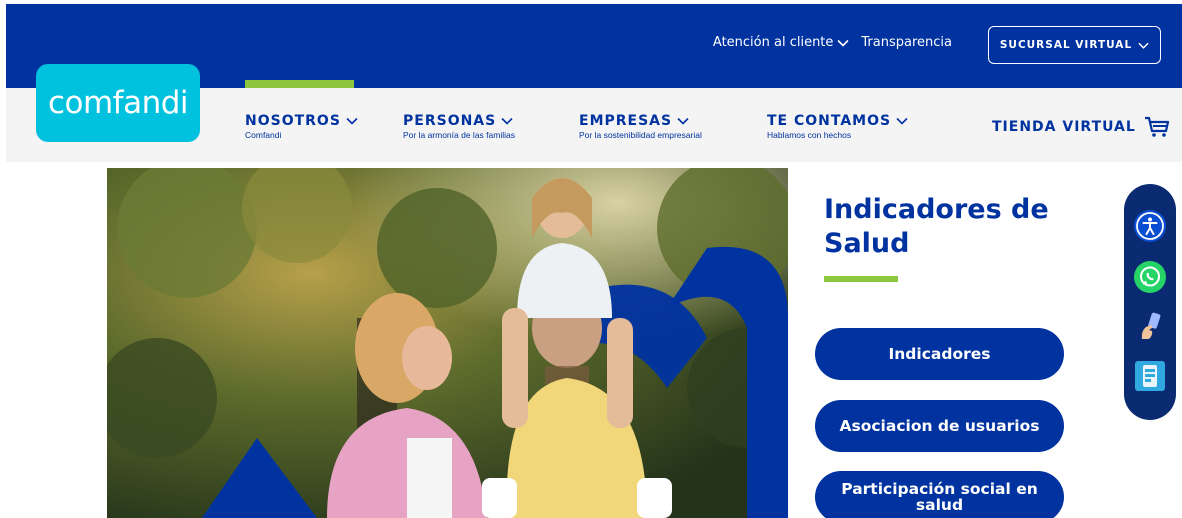 The image size is (1182, 518). I want to click on nav-item-empresas-label: EMPRESAS, so click(626, 121).